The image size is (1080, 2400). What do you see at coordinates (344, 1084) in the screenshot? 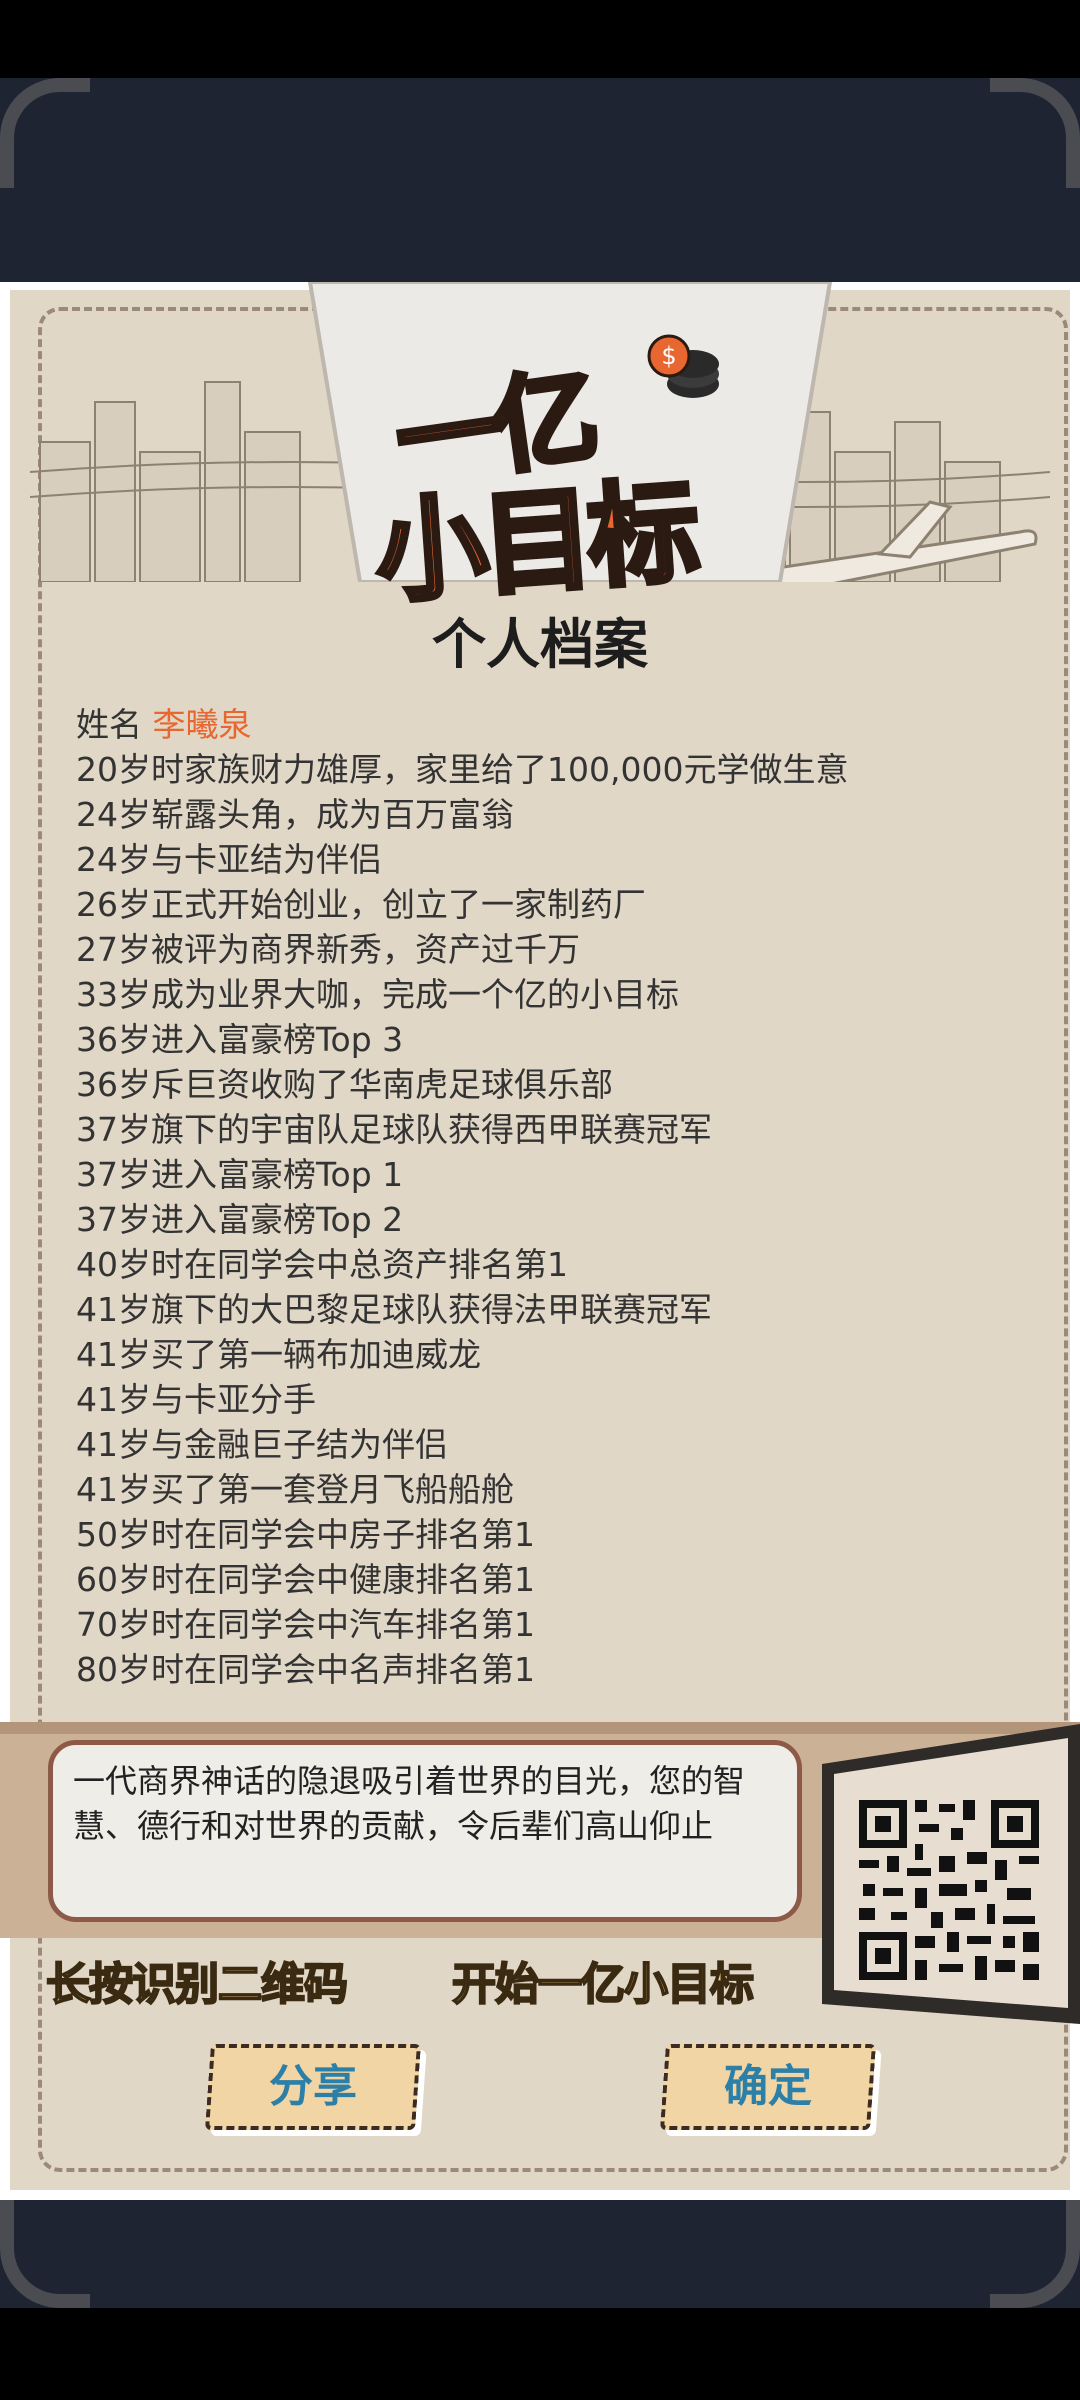
I see `list-item: 36岁斥巨资收购了华南虎足球俱乐部` at bounding box center [344, 1084].